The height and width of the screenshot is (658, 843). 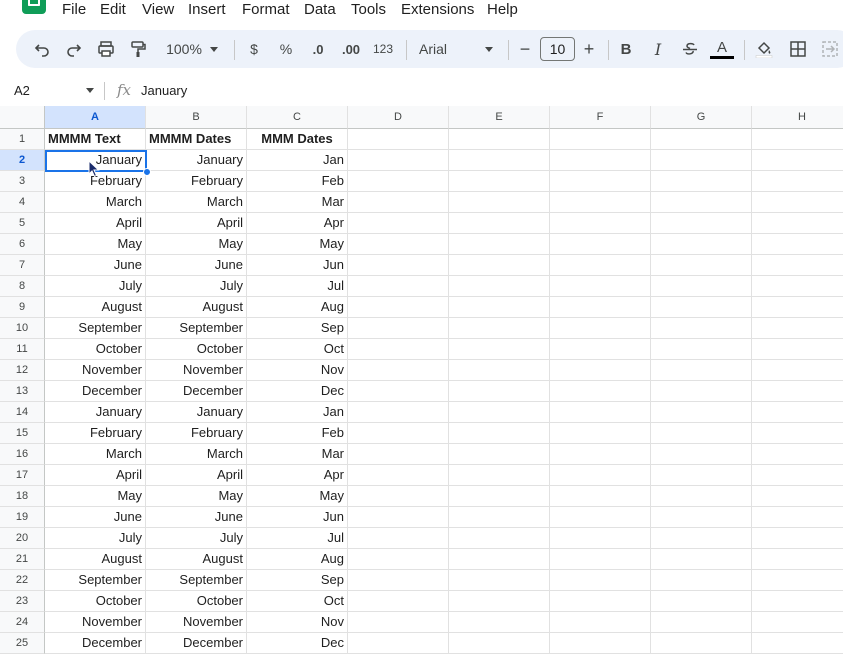 What do you see at coordinates (701, 643) in the screenshot?
I see `cell-g25` at bounding box center [701, 643].